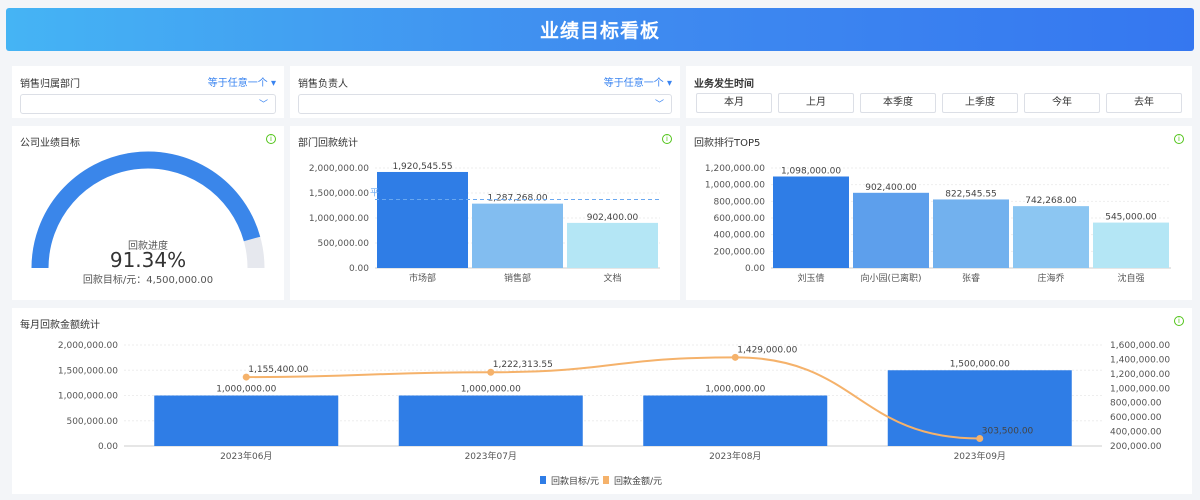 This screenshot has width=1200, height=500. I want to click on time-button-last-quarter: 上季度, so click(980, 103).